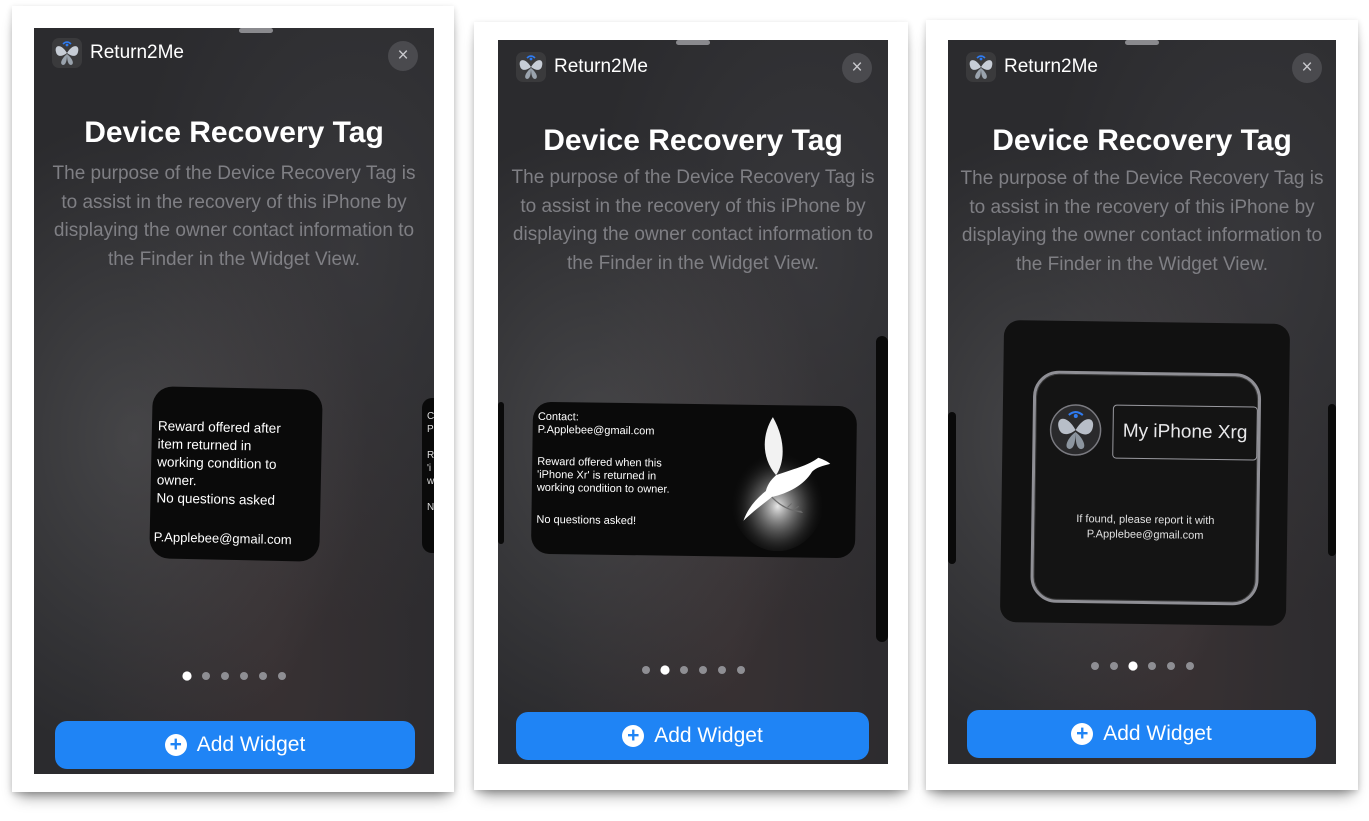 Image resolution: width=1369 pixels, height=821 pixels. What do you see at coordinates (430, 507) in the screenshot?
I see `peek-char: N` at bounding box center [430, 507].